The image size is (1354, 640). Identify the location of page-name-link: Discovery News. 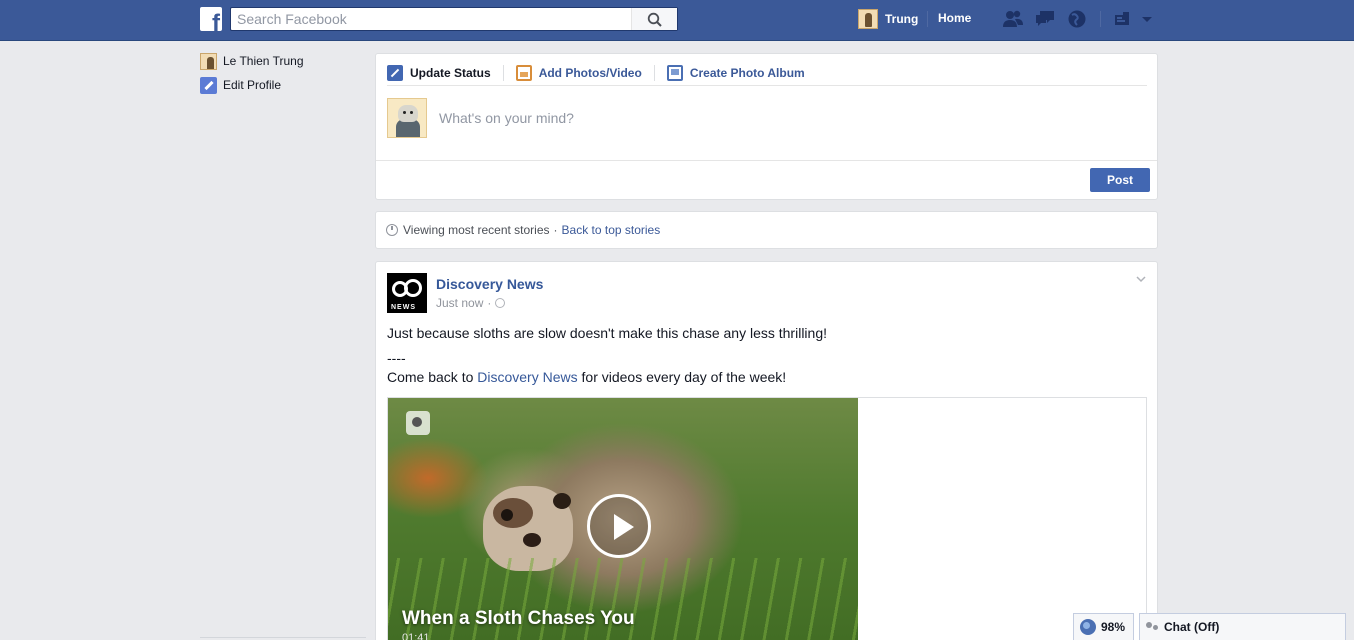
(489, 284).